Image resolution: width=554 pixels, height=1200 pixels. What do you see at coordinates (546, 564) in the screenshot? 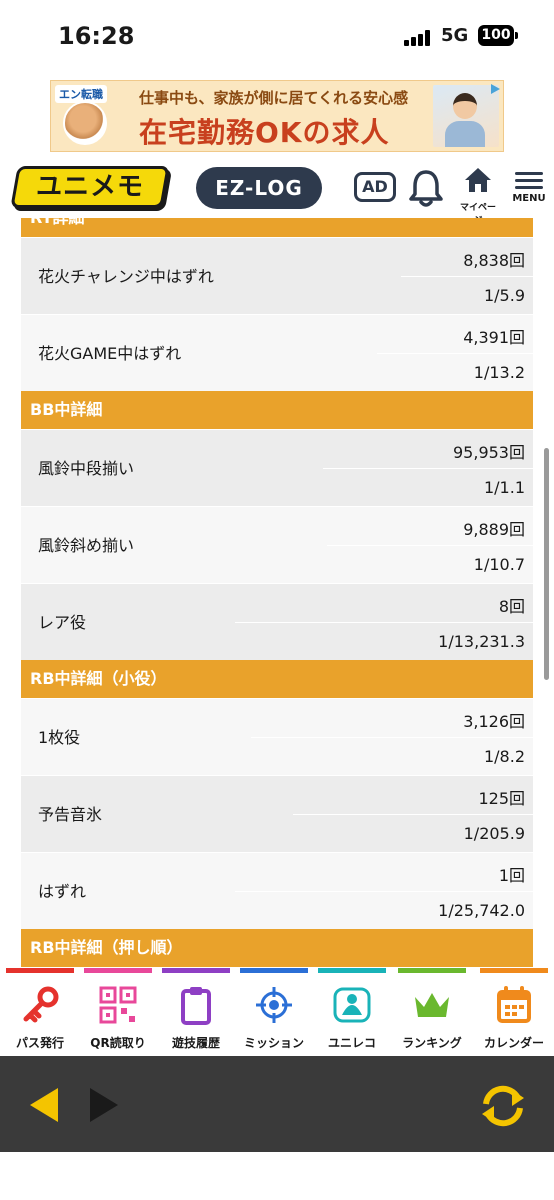
I see `scrollbar` at bounding box center [546, 564].